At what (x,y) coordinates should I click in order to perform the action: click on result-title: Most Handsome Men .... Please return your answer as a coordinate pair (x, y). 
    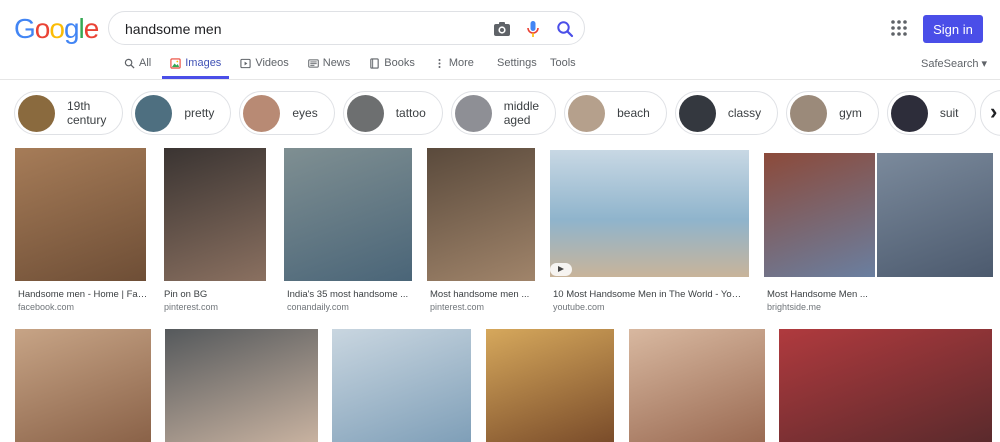
    Looking at the image, I should click on (822, 294).